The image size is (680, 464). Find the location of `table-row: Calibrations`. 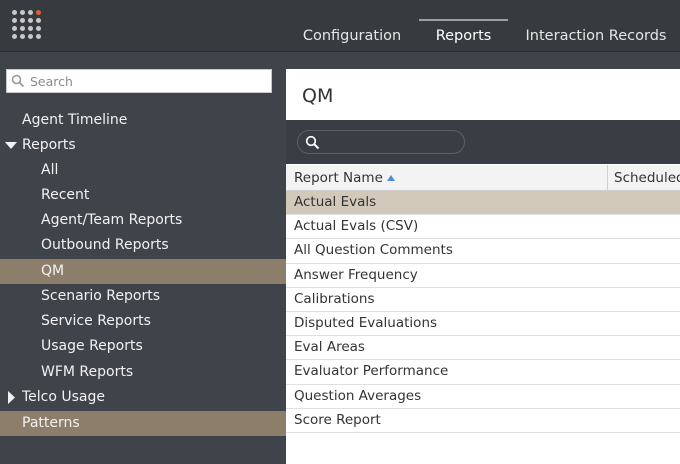

table-row: Calibrations is located at coordinates (483, 300).